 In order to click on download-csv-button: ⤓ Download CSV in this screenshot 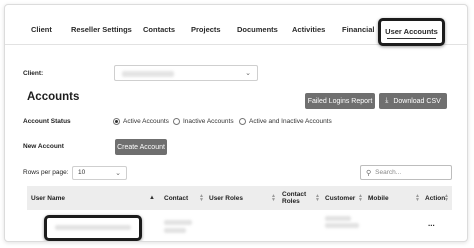, I will do `click(413, 101)`.